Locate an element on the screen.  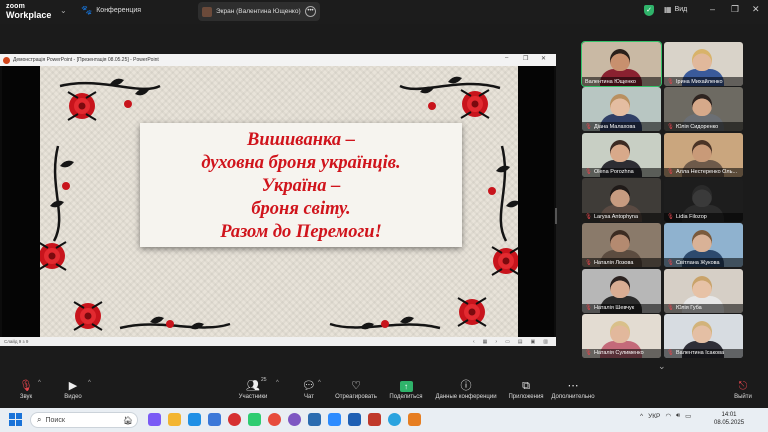
close-icon: ✕ is located at coordinates (756, 9).